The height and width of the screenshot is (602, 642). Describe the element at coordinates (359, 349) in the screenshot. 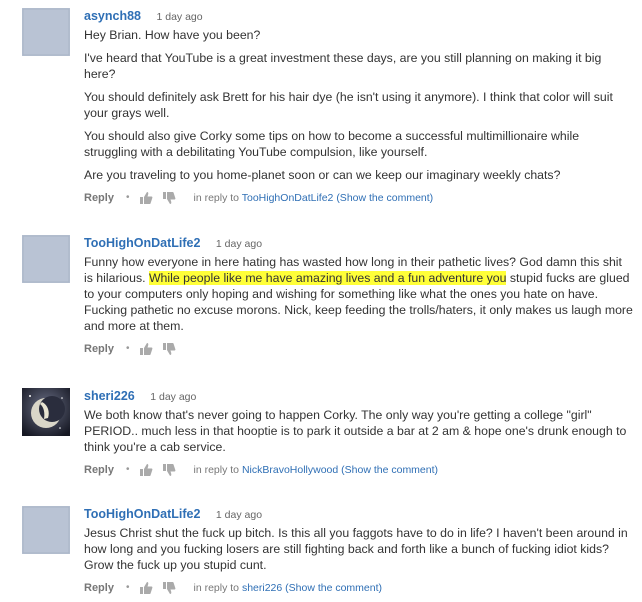

I see `comment-actions: Reply •` at that location.